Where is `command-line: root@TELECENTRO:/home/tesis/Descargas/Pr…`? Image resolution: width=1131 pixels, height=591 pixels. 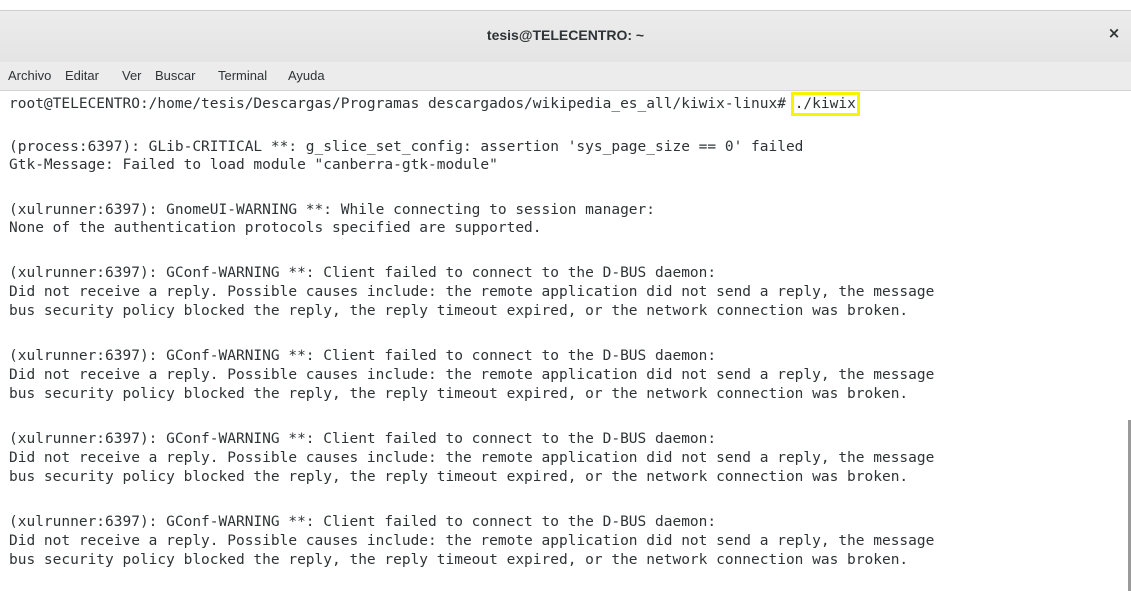 command-line: root@TELECENTRO:/home/tesis/Descargas/Pr… is located at coordinates (434, 104).